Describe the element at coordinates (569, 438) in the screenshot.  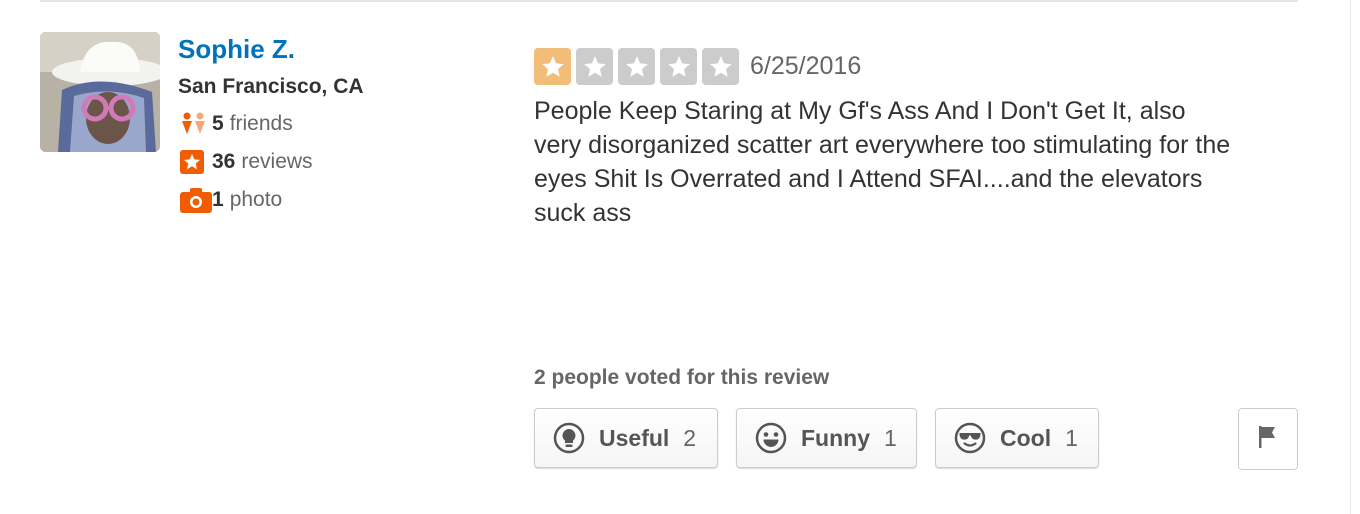
I see `lightbulb-icon` at that location.